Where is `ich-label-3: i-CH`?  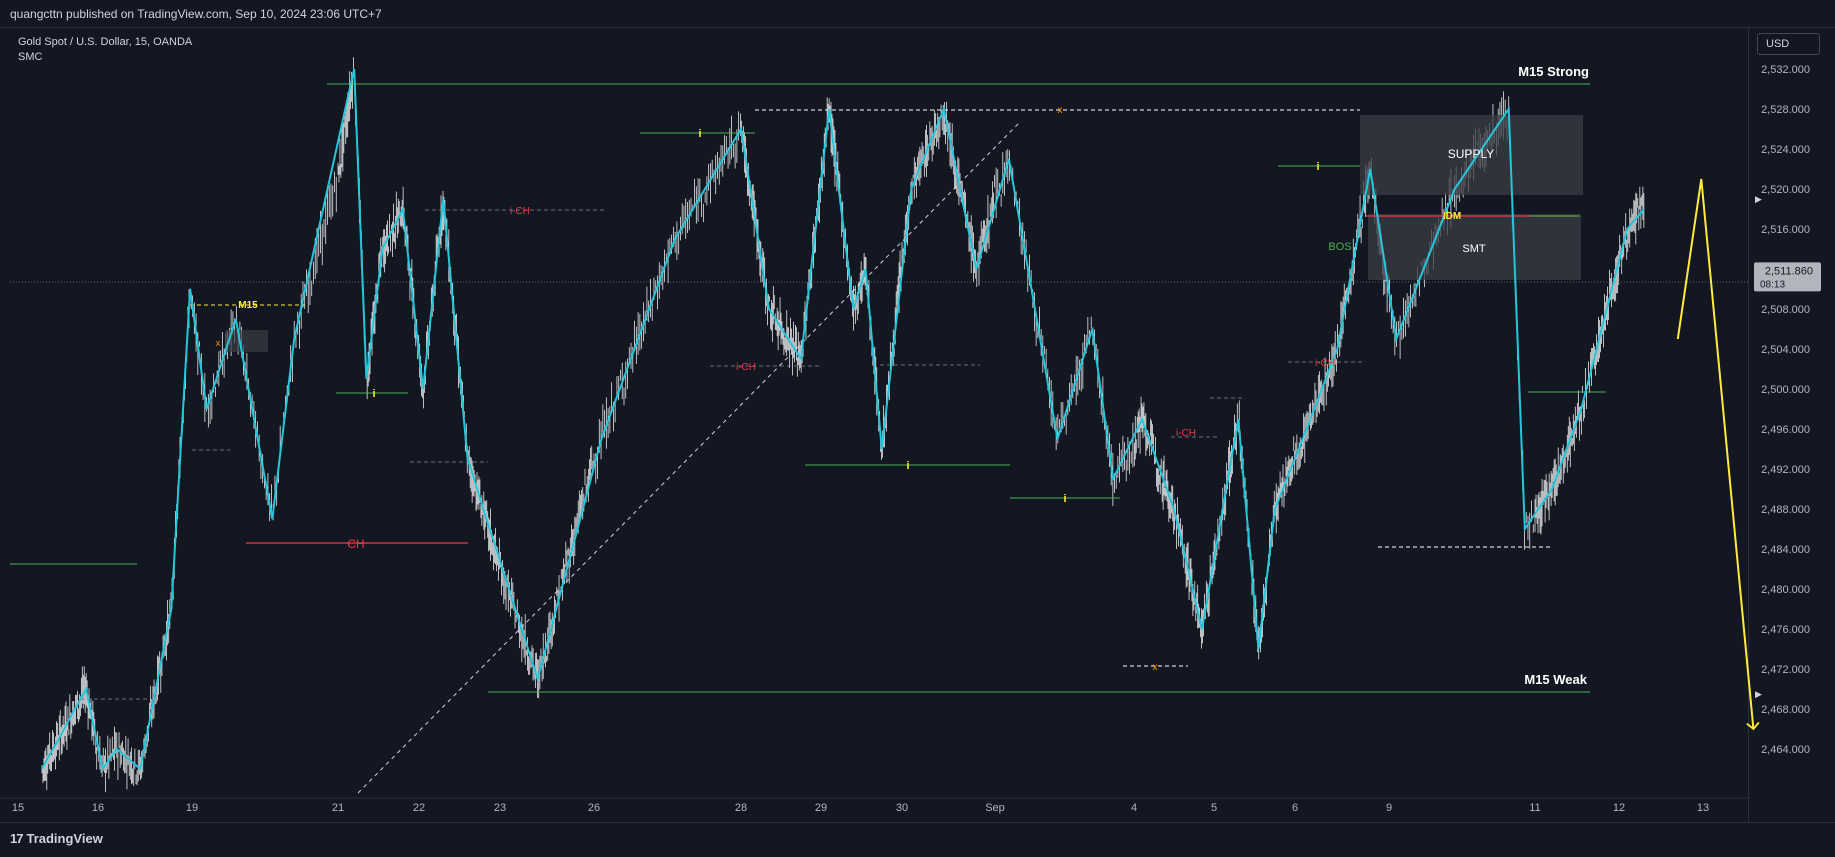 ich-label-3: i-CH is located at coordinates (1186, 433).